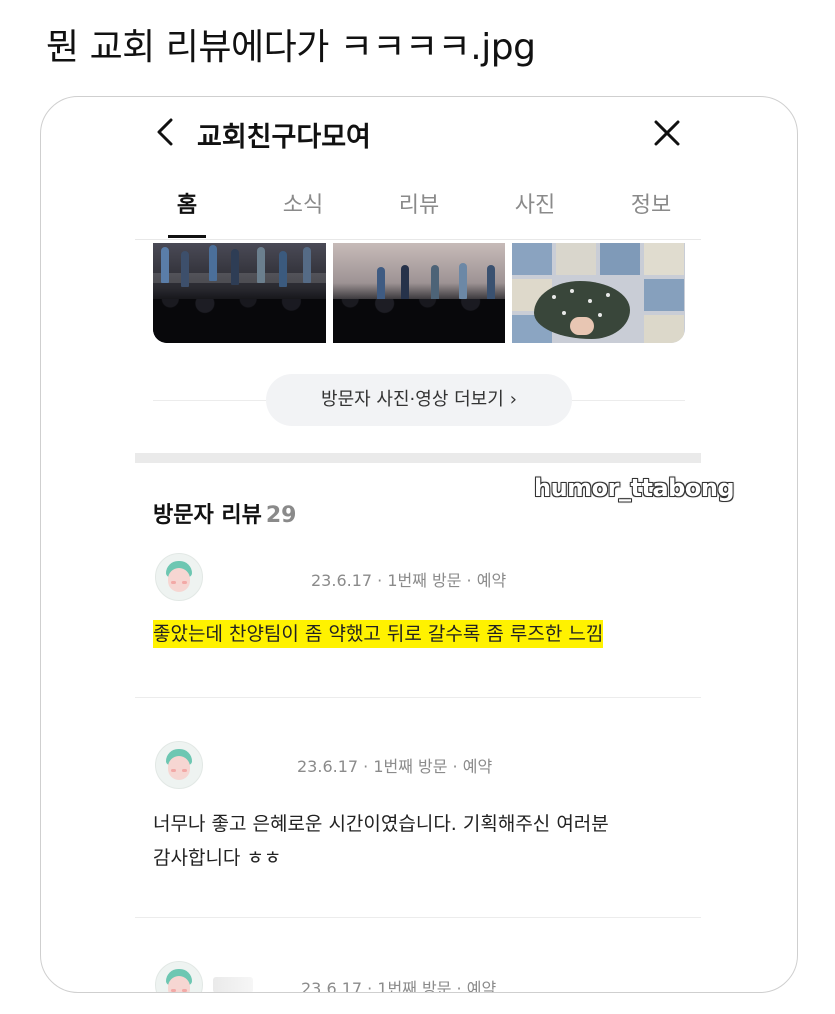 The width and height of the screenshot is (835, 1014). Describe the element at coordinates (187, 203) in the screenshot. I see `tab-home: 홈` at that location.